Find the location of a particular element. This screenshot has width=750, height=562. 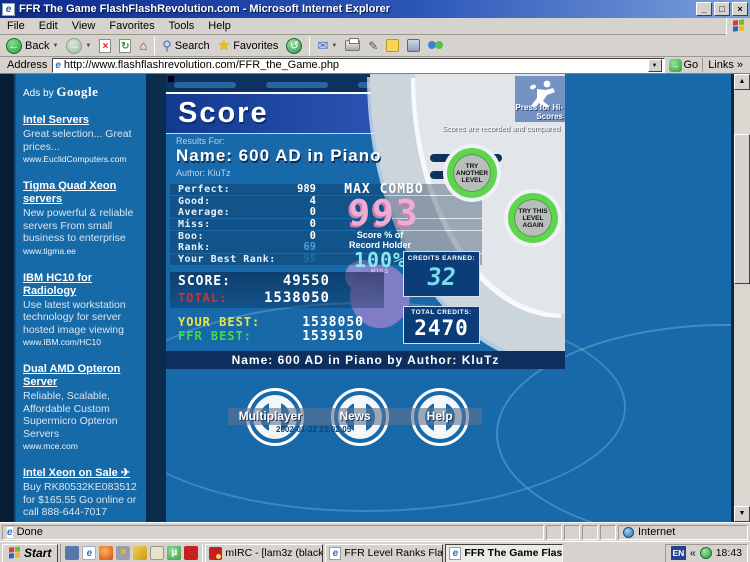

ffr-best-value: 1539150 is located at coordinates (333, 336).